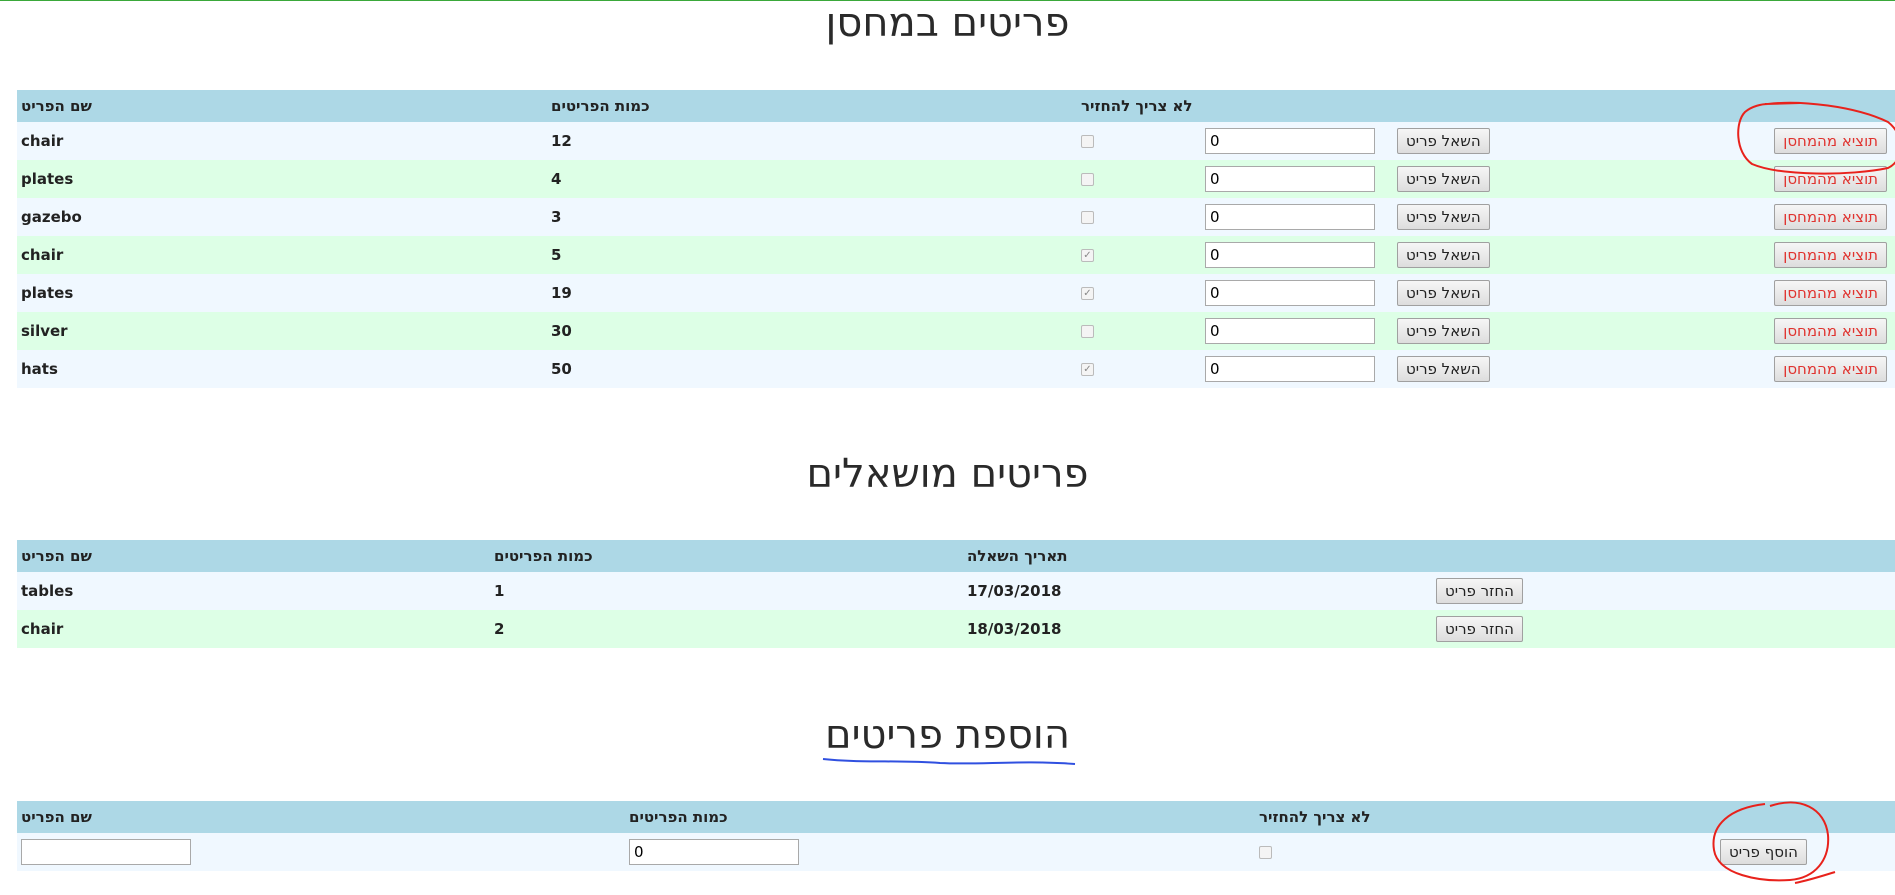 This screenshot has height=895, width=1895. Describe the element at coordinates (282, 369) in the screenshot. I see `item-name-cell: hats` at that location.